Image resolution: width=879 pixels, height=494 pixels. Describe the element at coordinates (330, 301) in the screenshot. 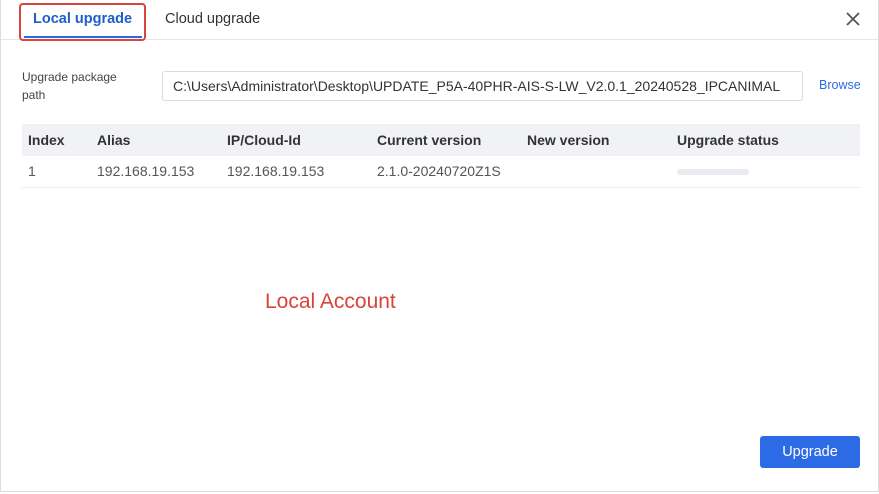

I see `annotation-text: Local Account` at that location.